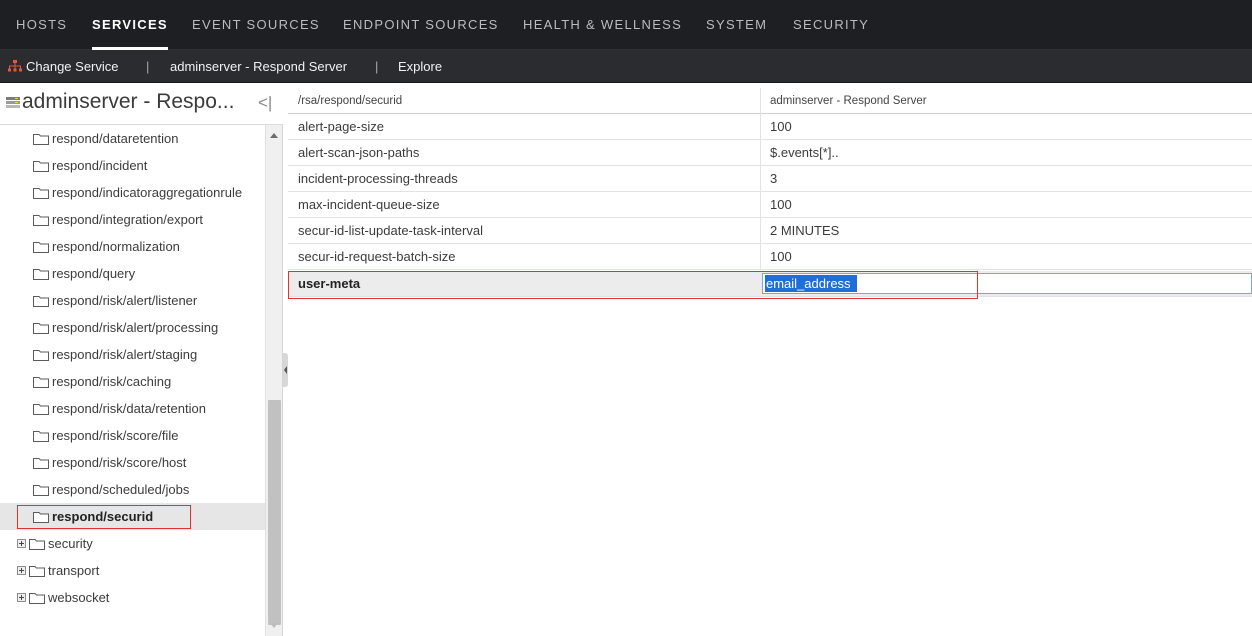 This screenshot has width=1252, height=636. I want to click on tree-node: respond/risk/alert/listener, so click(115, 300).